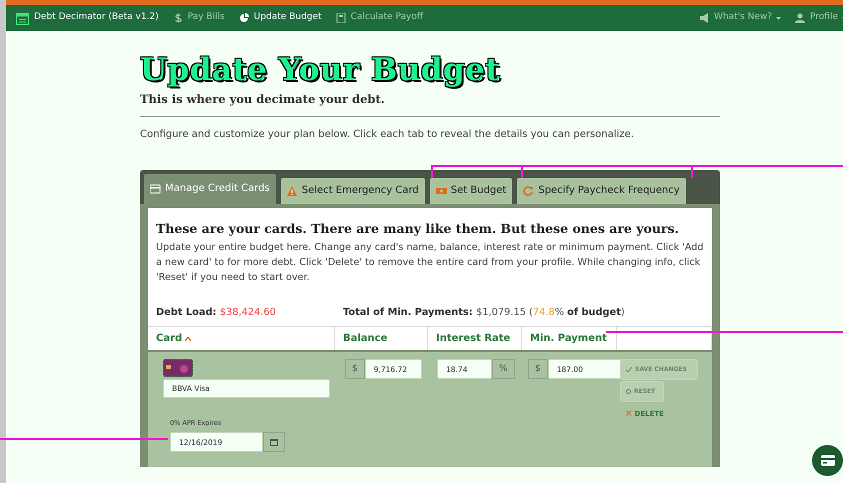  I want to click on user-icon, so click(800, 18).